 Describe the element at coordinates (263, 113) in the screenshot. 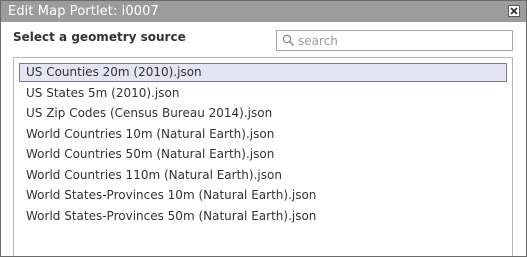

I see `geometry-source-item: US Zip Codes (Census Bureau 2014).json` at that location.